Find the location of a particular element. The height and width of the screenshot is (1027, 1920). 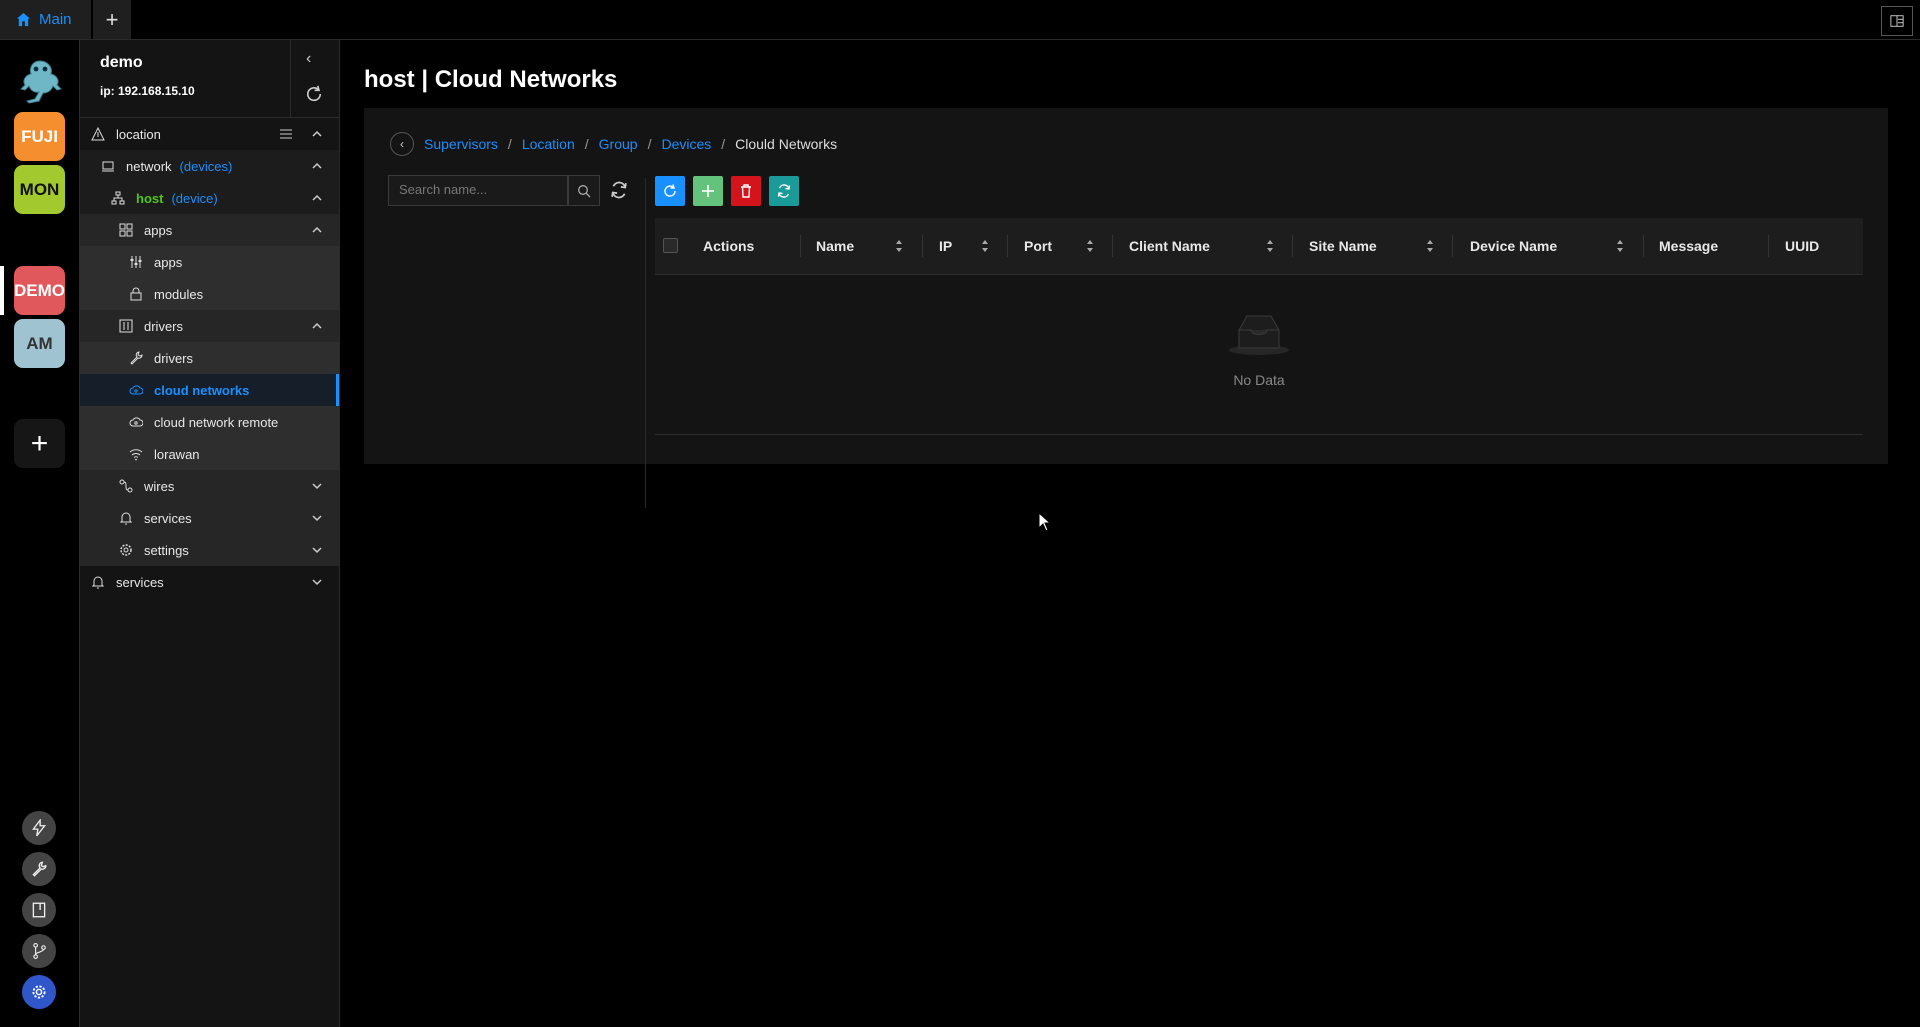

column-client-name: Client Name is located at coordinates (1169, 246).